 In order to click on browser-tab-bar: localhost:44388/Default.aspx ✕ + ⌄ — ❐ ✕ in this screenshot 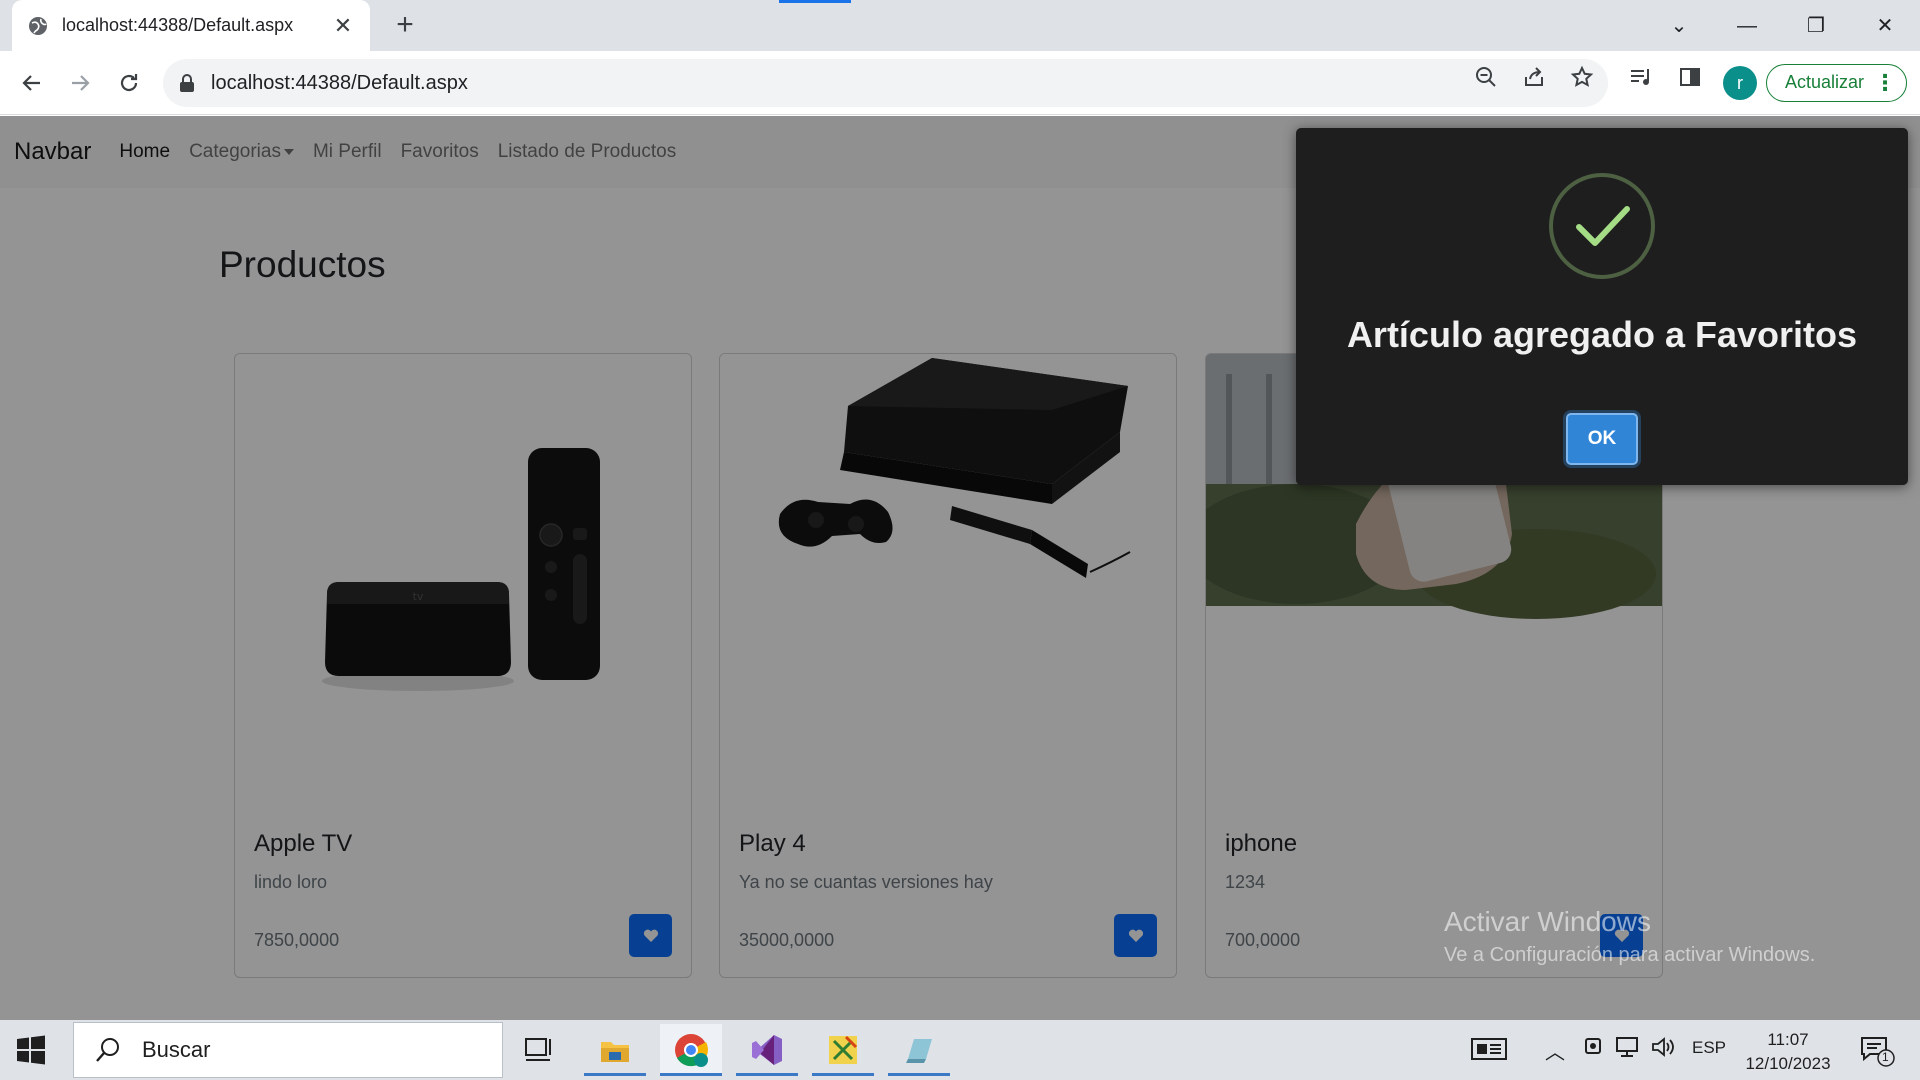, I will do `click(960, 25)`.